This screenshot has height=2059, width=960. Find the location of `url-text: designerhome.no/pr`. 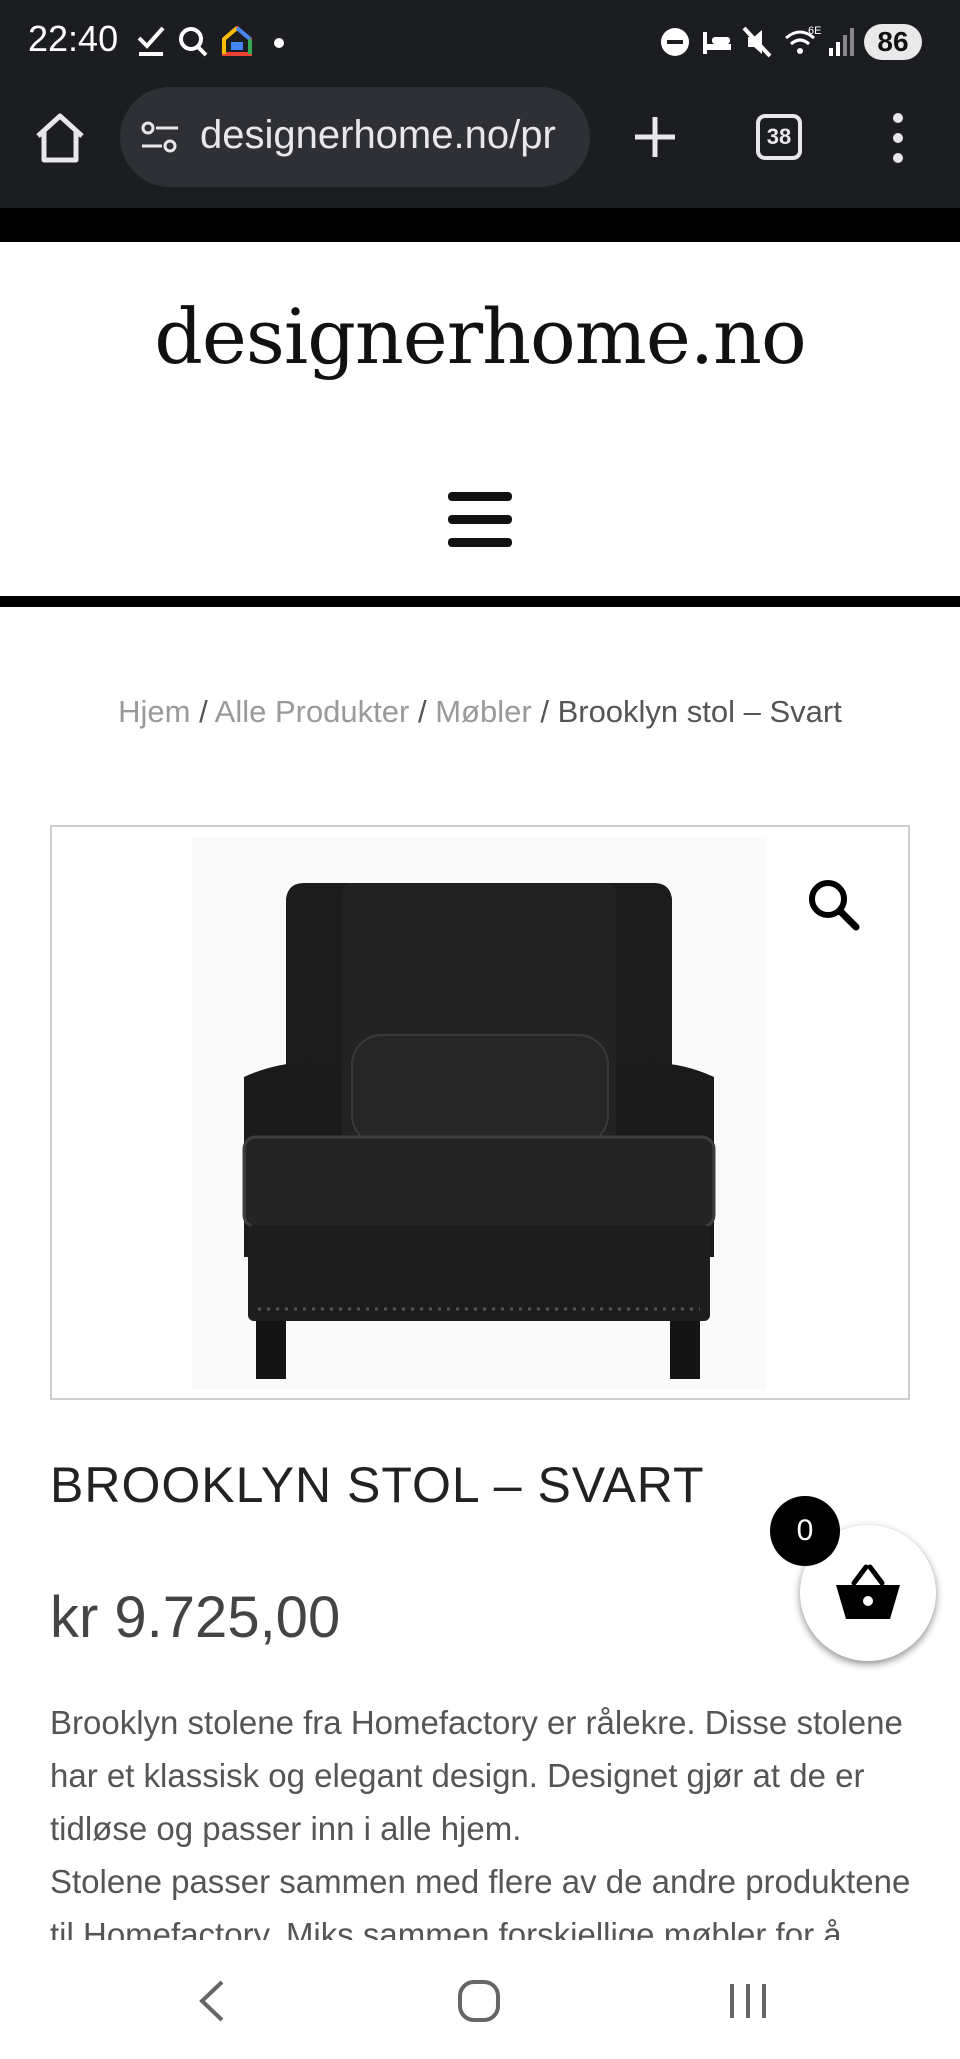

url-text: designerhome.no/pr is located at coordinates (378, 135).